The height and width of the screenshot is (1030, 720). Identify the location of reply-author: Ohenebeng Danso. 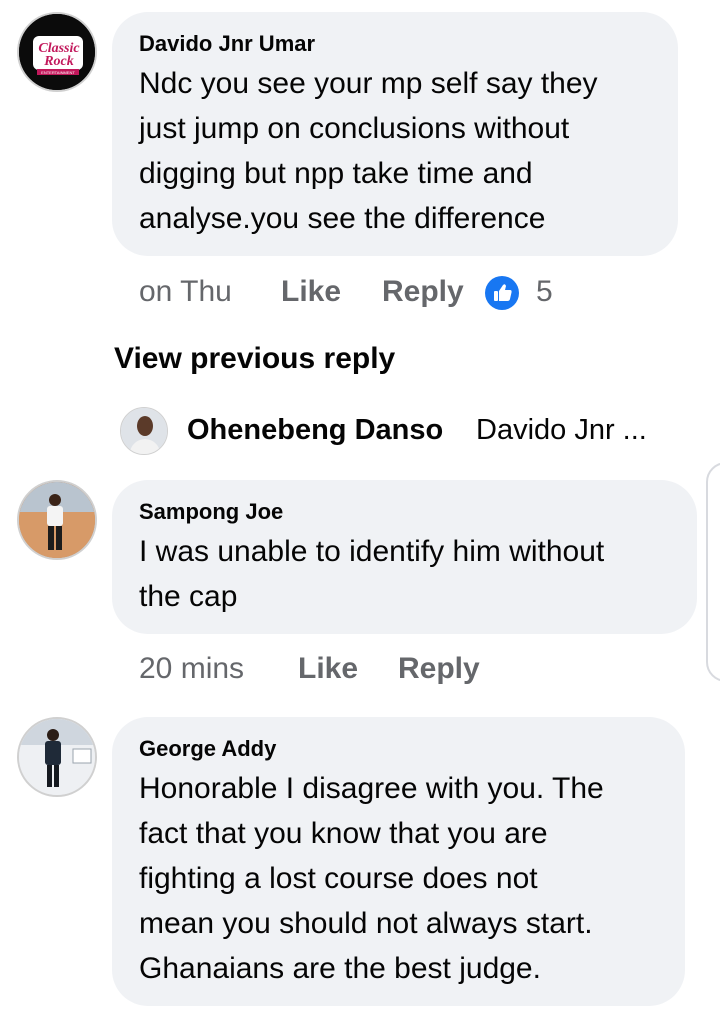
(315, 430).